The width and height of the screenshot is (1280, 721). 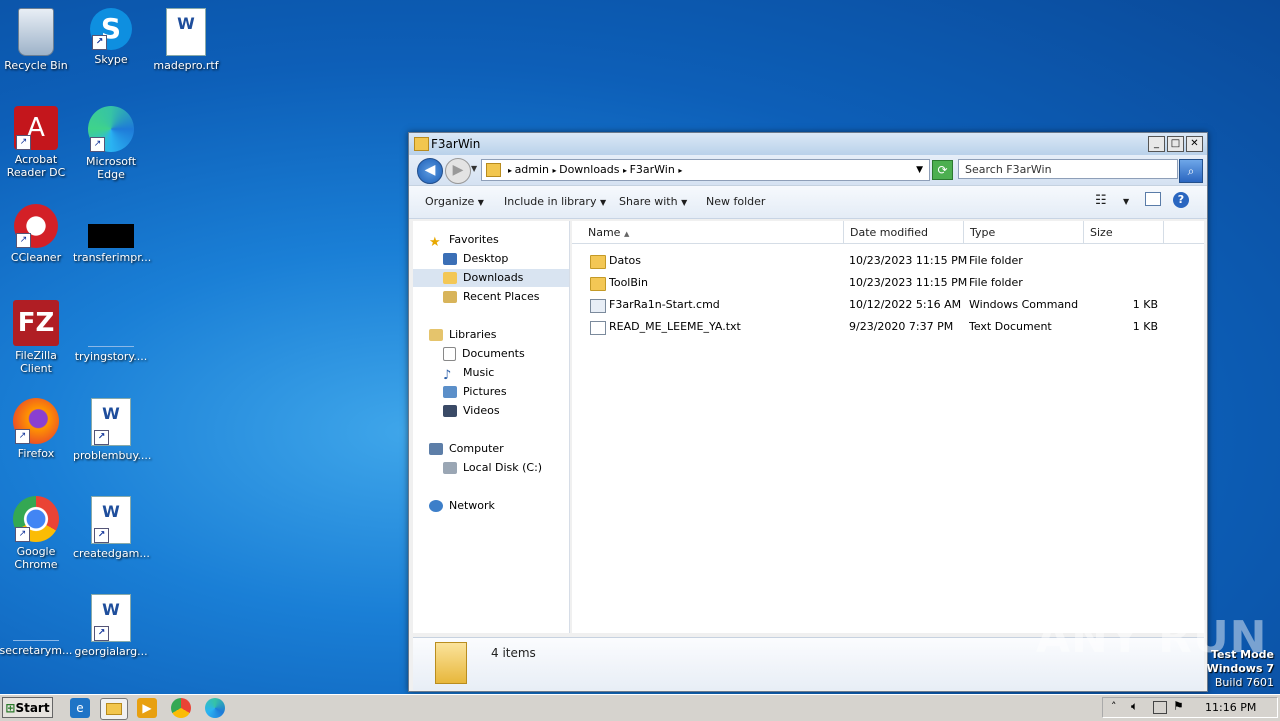 What do you see at coordinates (640, 707) in the screenshot?
I see `taskbar: ⊞Start e ▶ ˄ 🔈︎ ⚑ 11:16 PM` at bounding box center [640, 707].